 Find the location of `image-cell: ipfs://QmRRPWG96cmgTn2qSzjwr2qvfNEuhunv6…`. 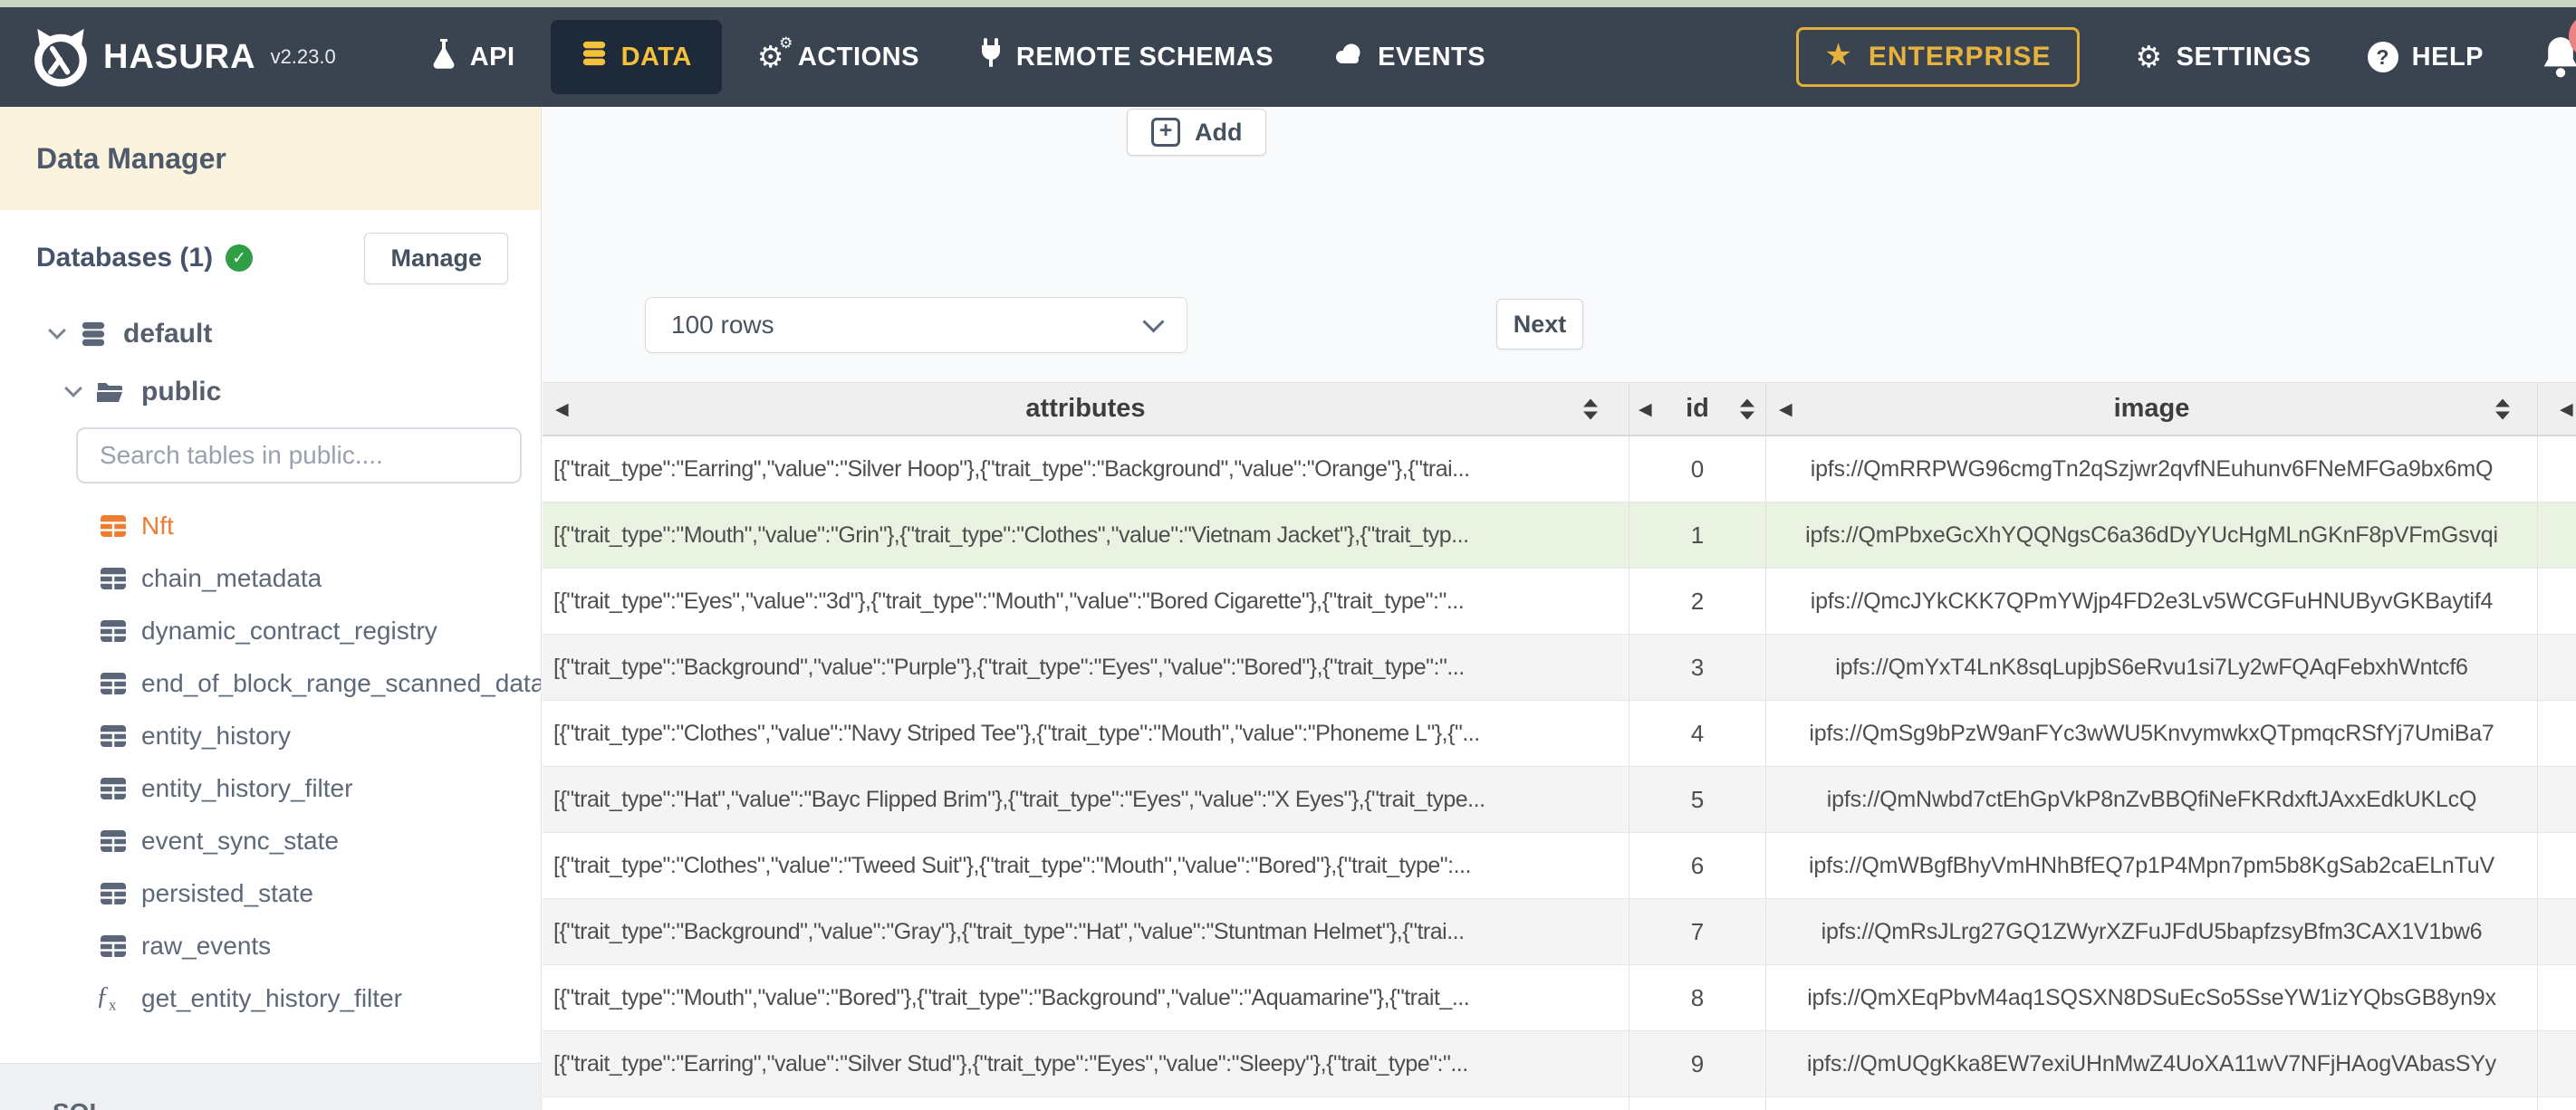

image-cell: ipfs://QmRRPWG96cmgTn2qSzjwr2qvfNEuhunv6… is located at coordinates (2152, 469).